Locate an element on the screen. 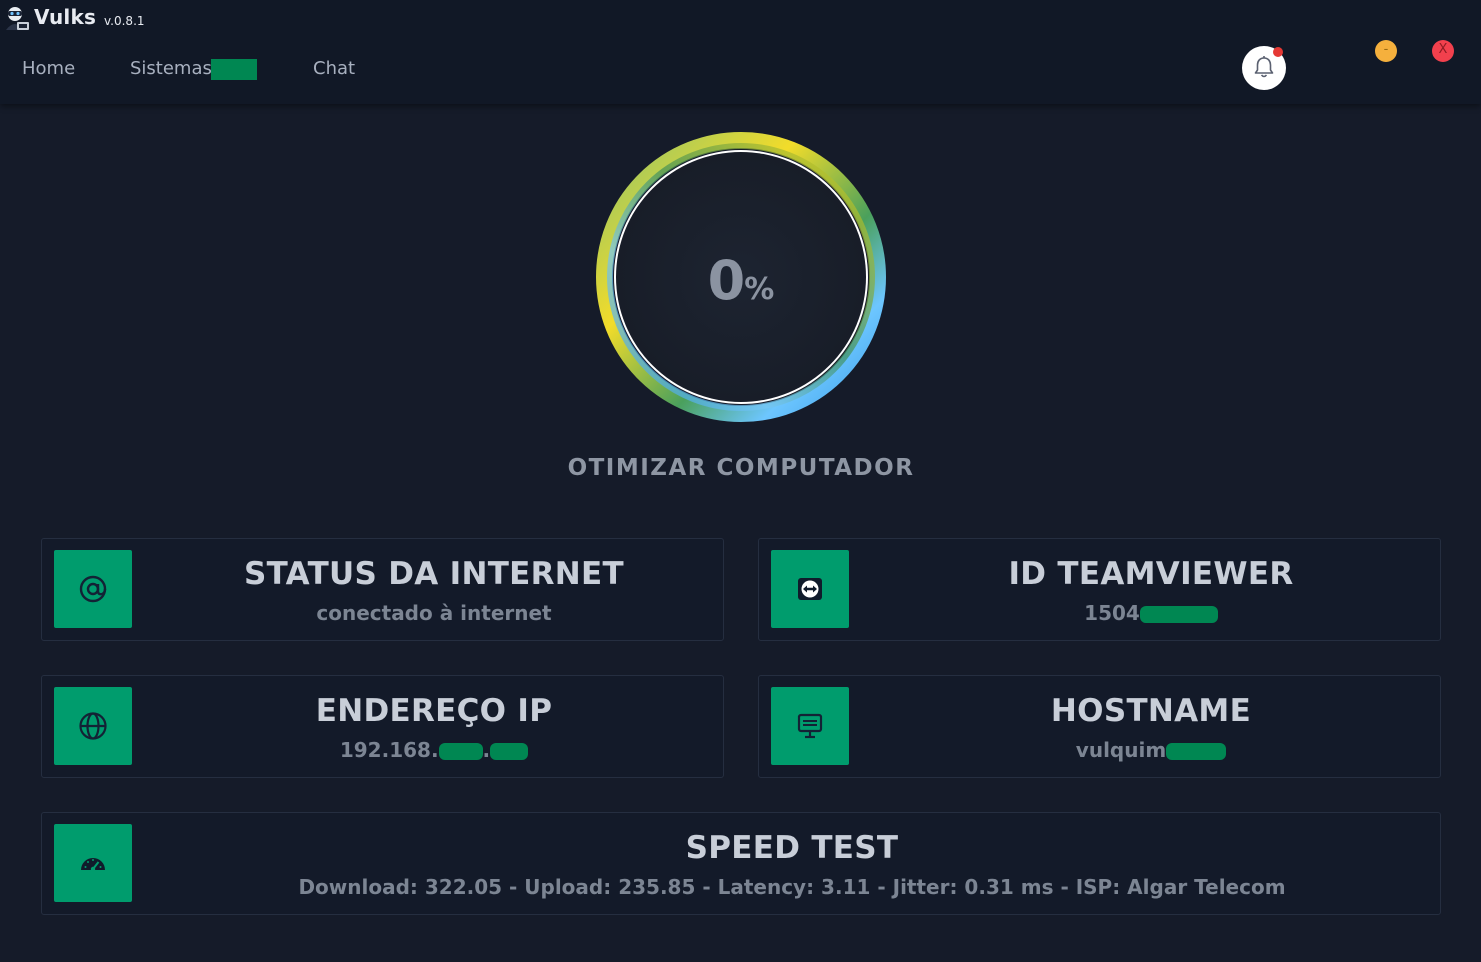  app-name: Vulks is located at coordinates (65, 17).